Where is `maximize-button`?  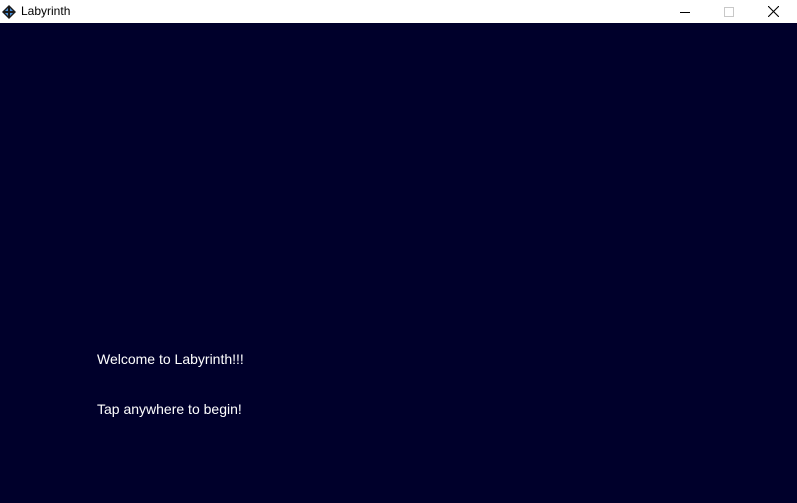
maximize-button is located at coordinates (728, 11).